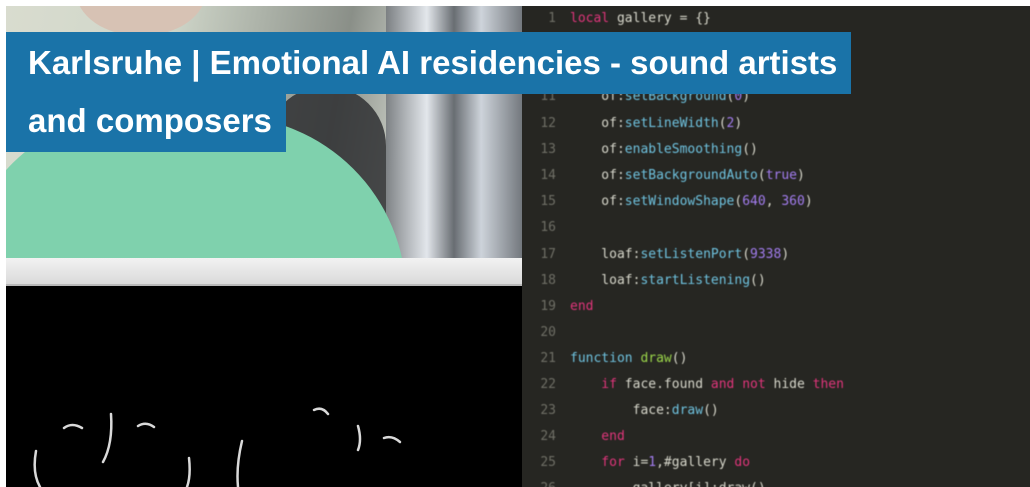 The width and height of the screenshot is (1030, 487). Describe the element at coordinates (539, 484) in the screenshot. I see `line-number: 26` at that location.